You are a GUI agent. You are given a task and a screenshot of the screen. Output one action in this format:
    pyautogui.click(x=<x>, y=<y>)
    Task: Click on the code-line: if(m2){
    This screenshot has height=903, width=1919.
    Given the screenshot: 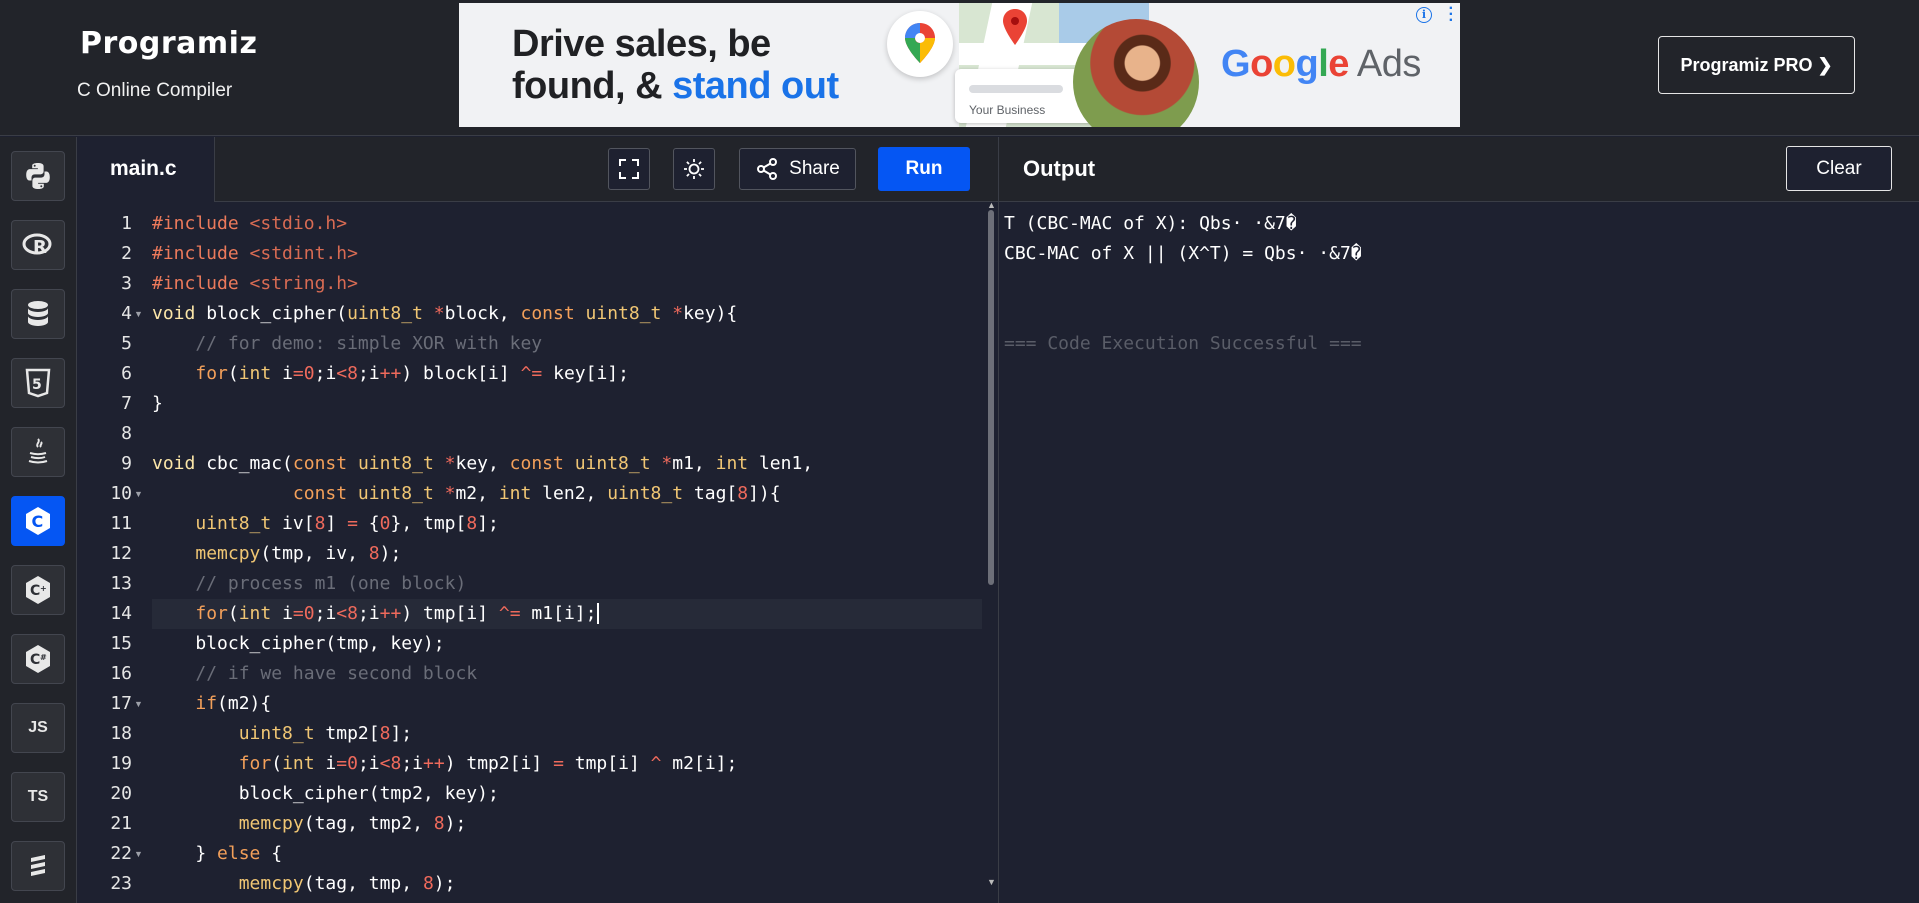 What is the action you would take?
    pyautogui.click(x=567, y=704)
    